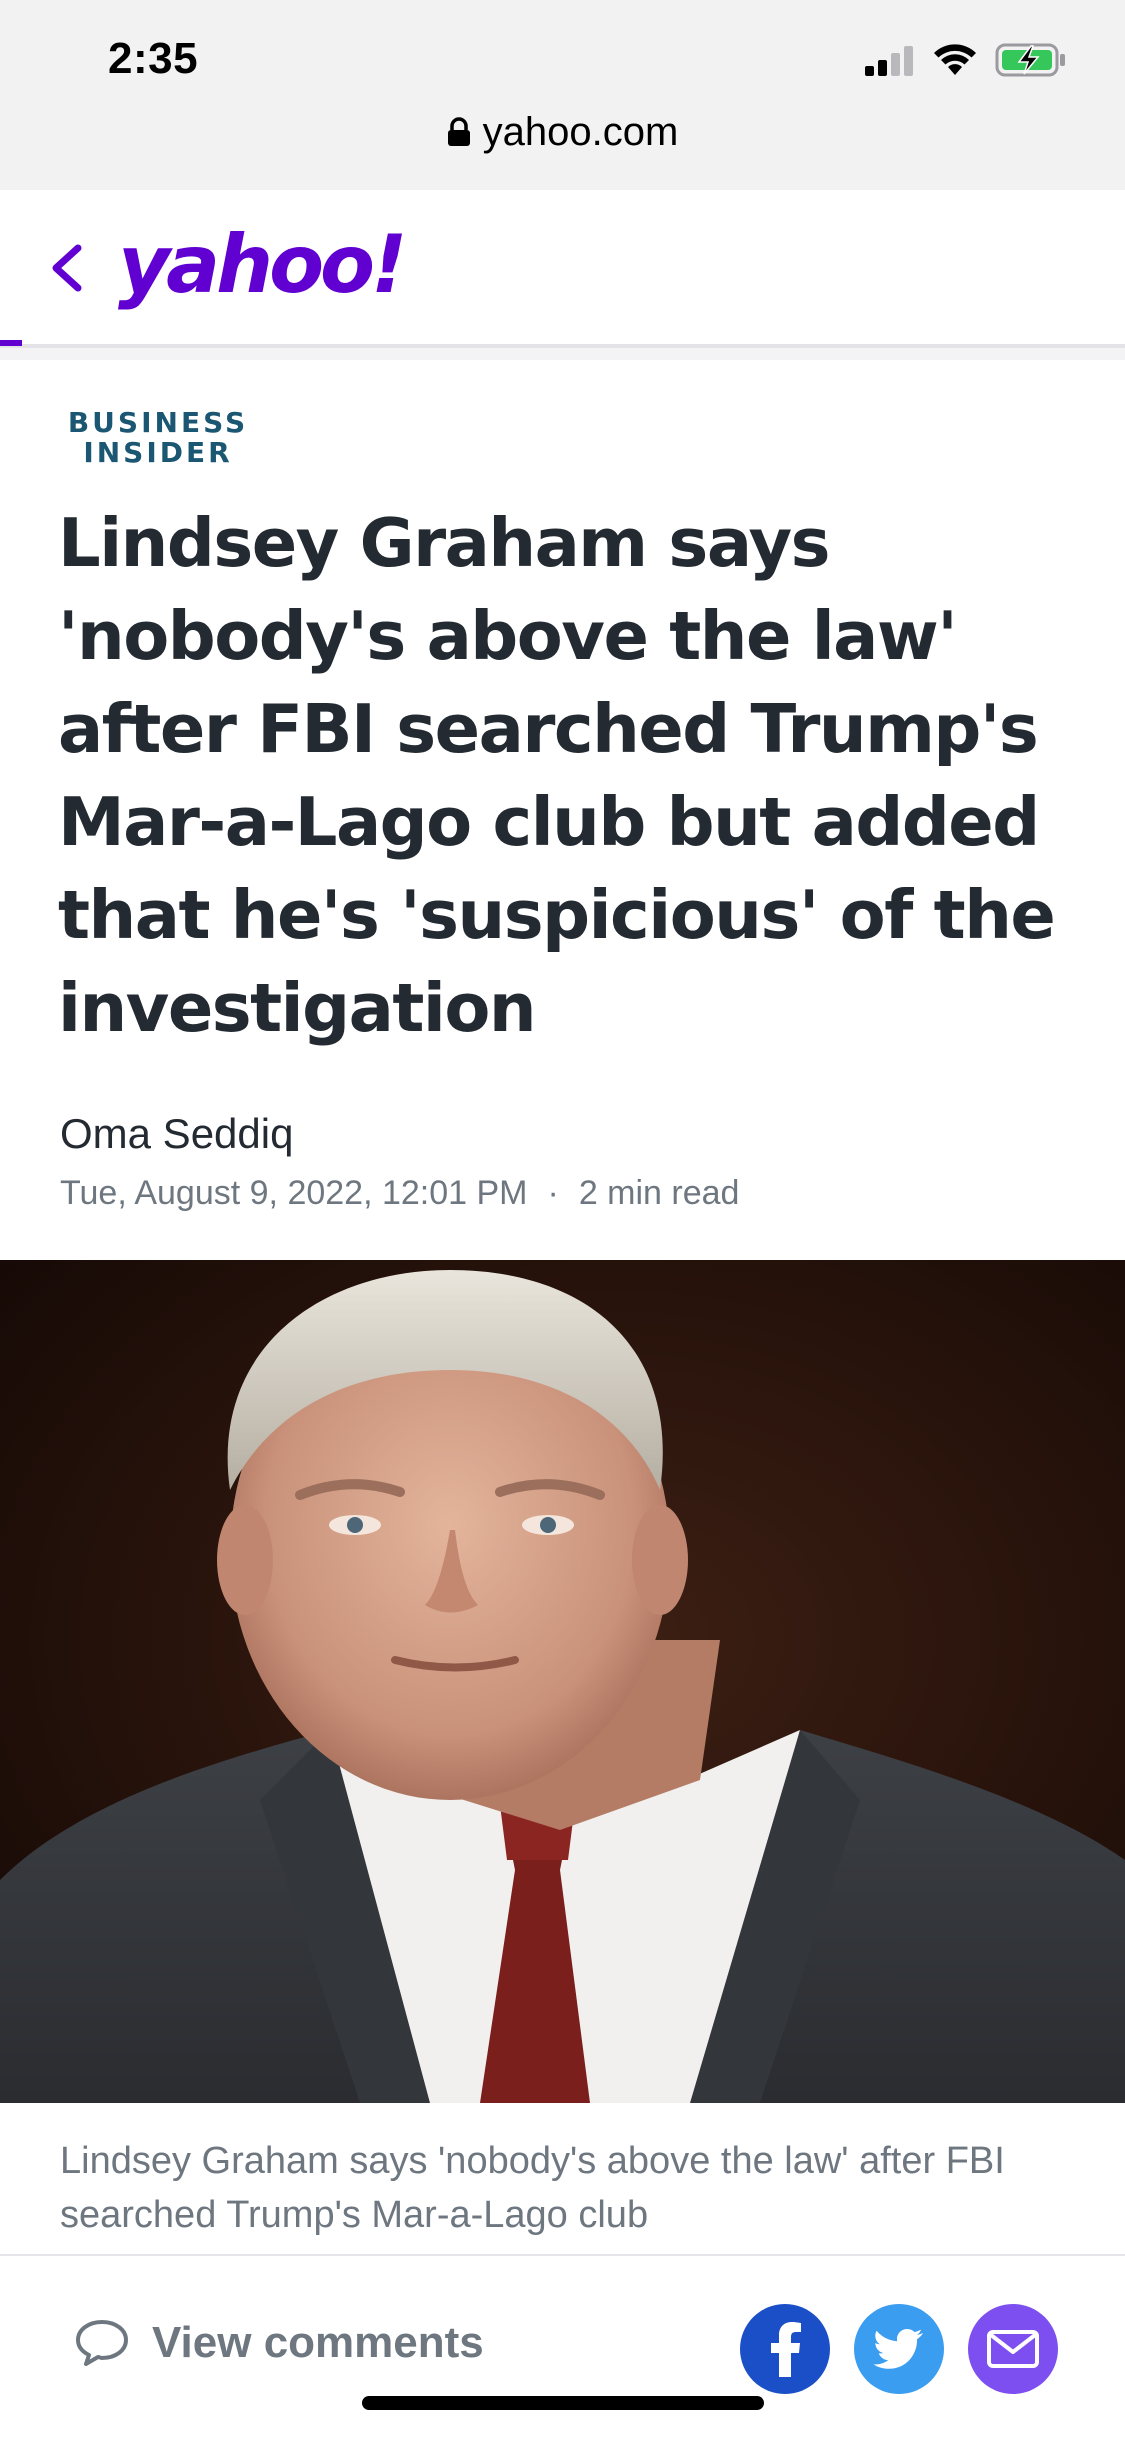  Describe the element at coordinates (955, 59) in the screenshot. I see `wifi-icon` at that location.